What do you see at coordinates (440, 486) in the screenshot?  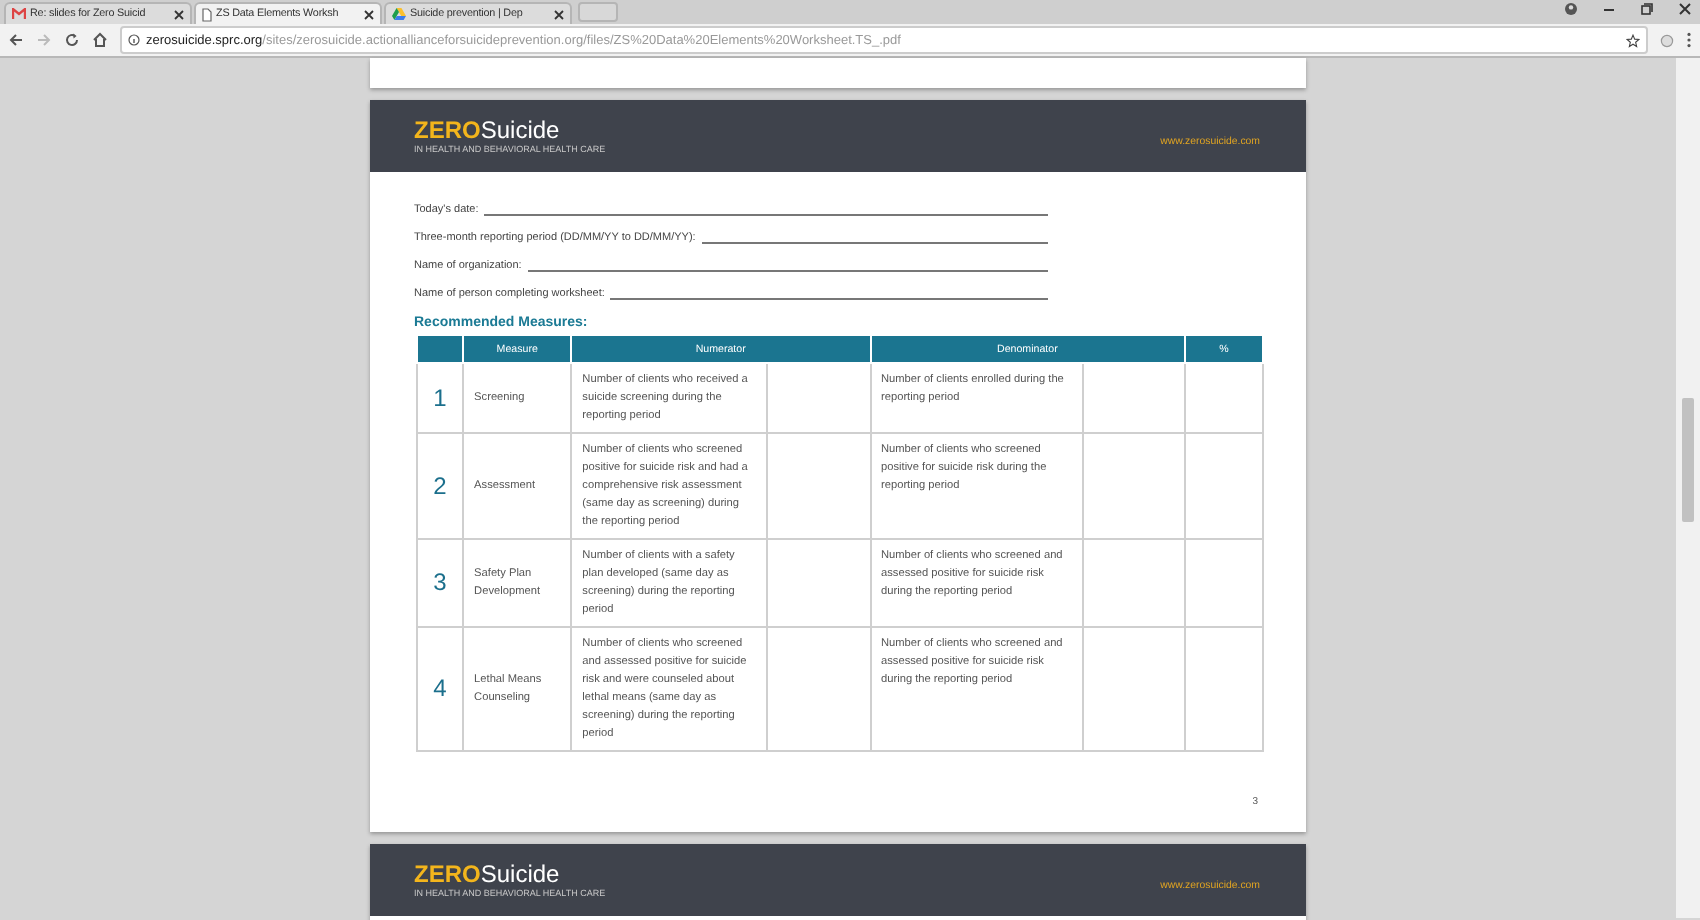 I see `row-number: 2` at bounding box center [440, 486].